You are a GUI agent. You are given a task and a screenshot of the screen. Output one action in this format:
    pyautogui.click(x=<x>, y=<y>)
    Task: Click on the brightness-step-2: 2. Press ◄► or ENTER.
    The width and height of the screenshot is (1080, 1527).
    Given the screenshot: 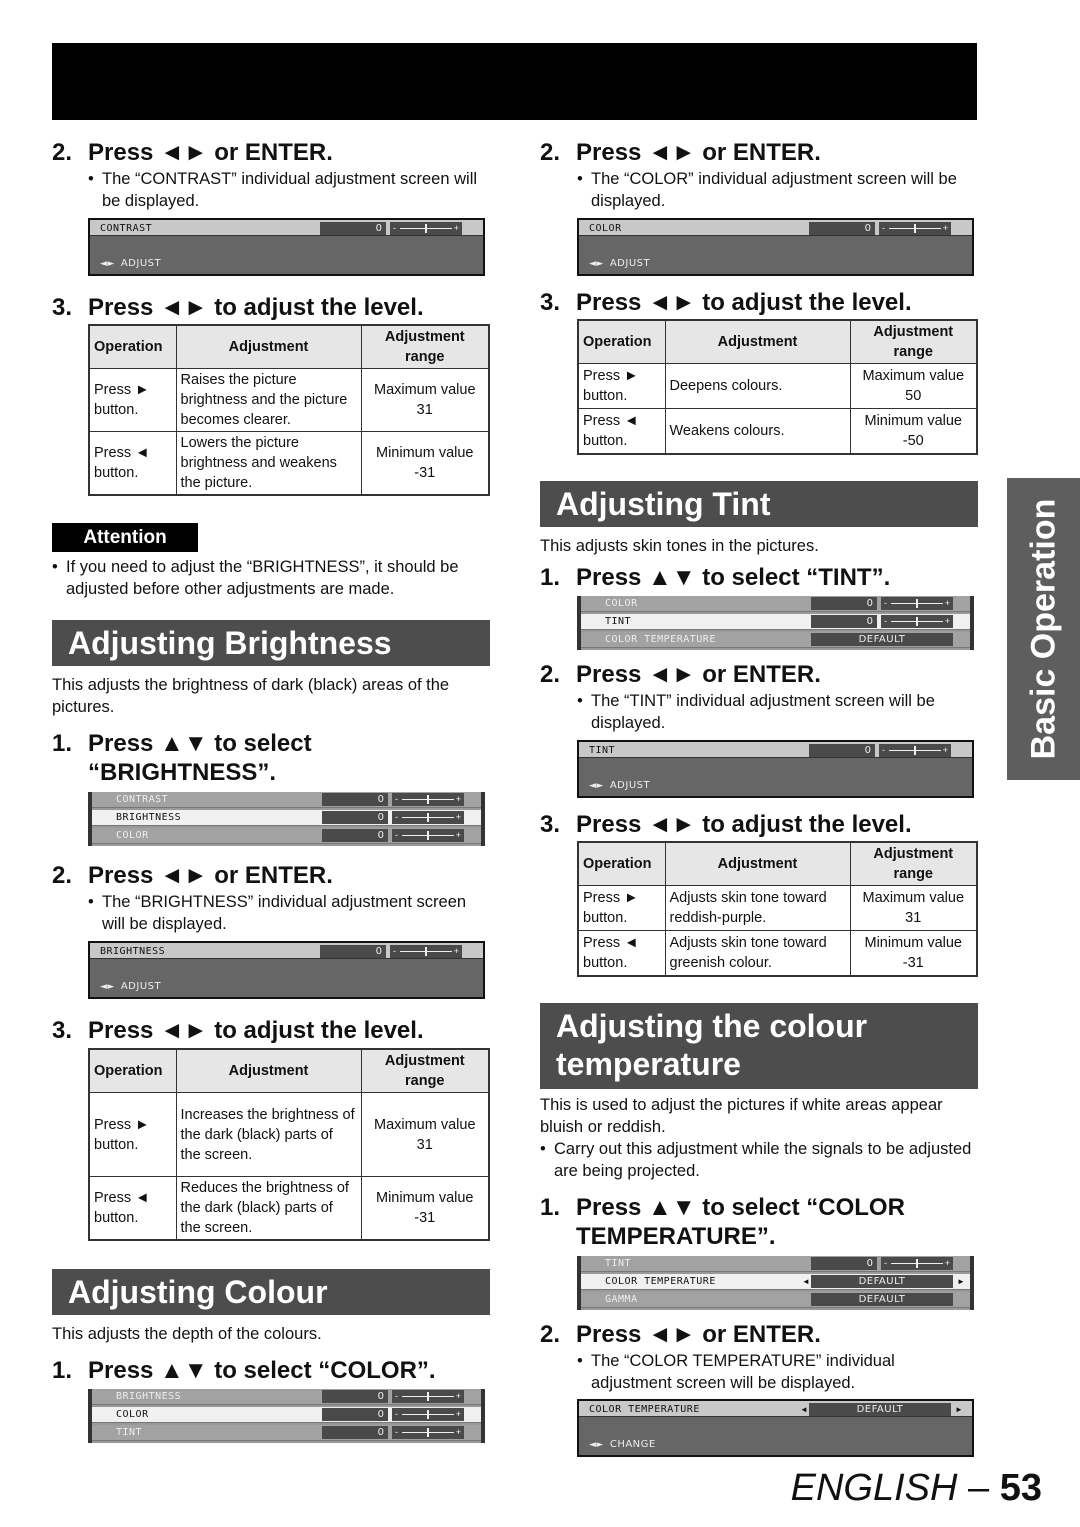 What is the action you would take?
    pyautogui.click(x=192, y=875)
    